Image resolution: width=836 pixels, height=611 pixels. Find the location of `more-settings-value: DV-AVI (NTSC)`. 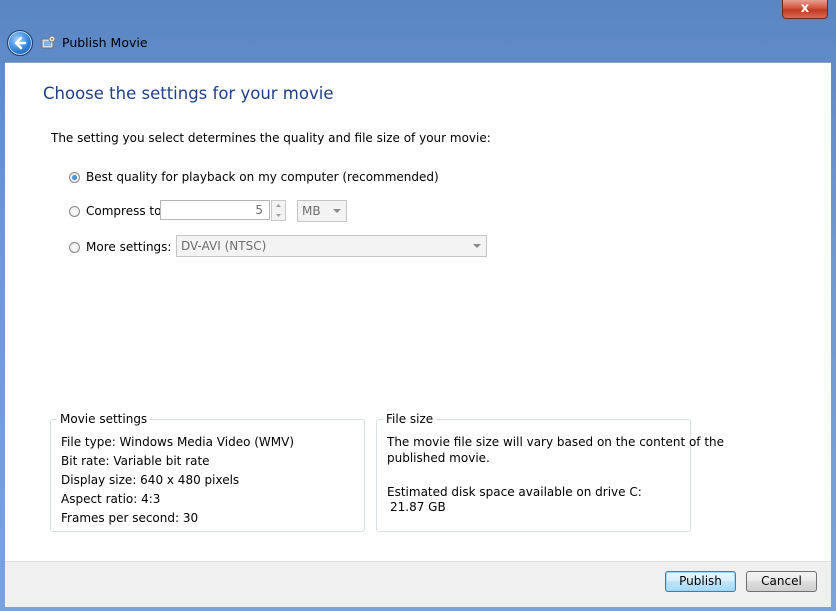

more-settings-value: DV-AVI (NTSC) is located at coordinates (224, 246).